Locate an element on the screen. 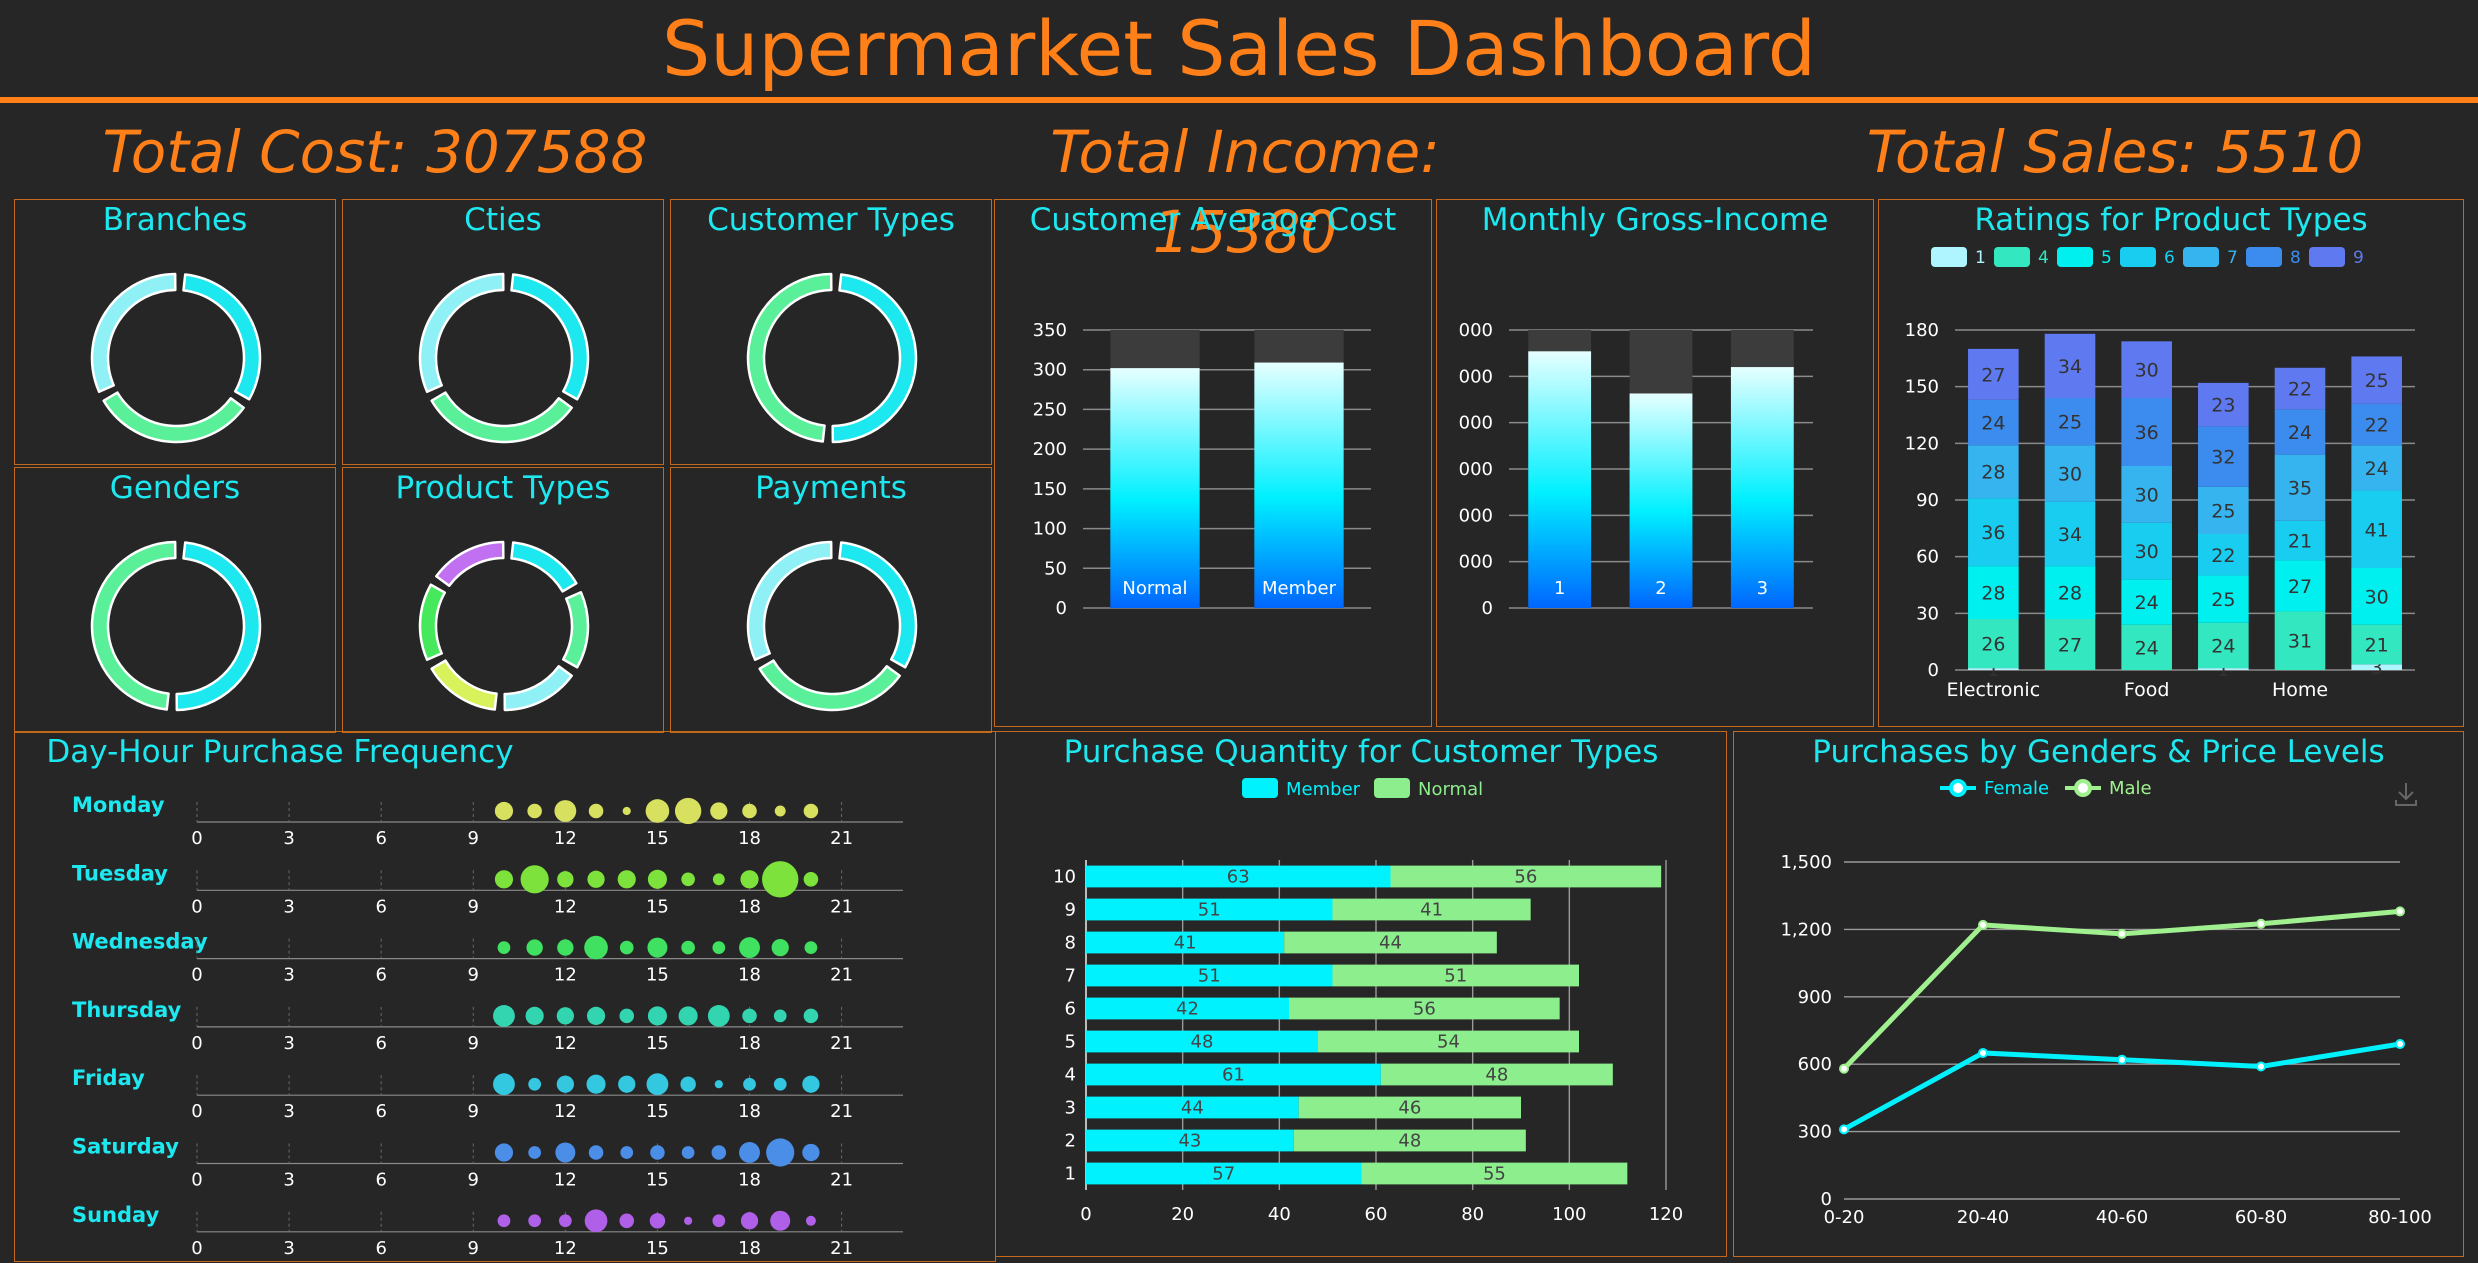  legend-label: 9 is located at coordinates (2358, 258).